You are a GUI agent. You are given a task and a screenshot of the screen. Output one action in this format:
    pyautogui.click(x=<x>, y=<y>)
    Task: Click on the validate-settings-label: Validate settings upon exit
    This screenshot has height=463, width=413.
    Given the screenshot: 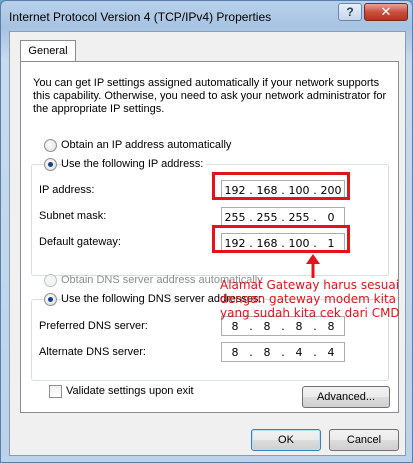 What is the action you would take?
    pyautogui.click(x=130, y=391)
    